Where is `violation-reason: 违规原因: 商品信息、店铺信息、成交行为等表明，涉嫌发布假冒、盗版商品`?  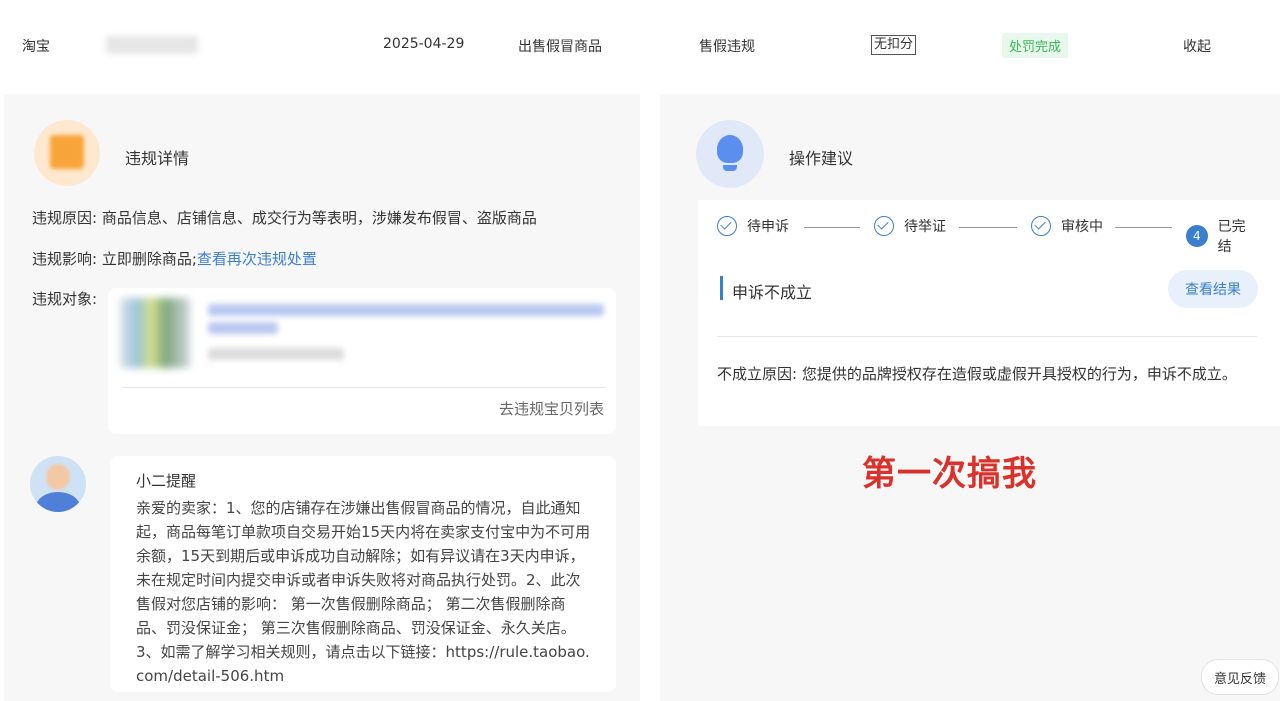 violation-reason: 违规原因: 商品信息、店铺信息、成交行为等表明，涉嫌发布假冒、盗版商品 is located at coordinates (284, 217).